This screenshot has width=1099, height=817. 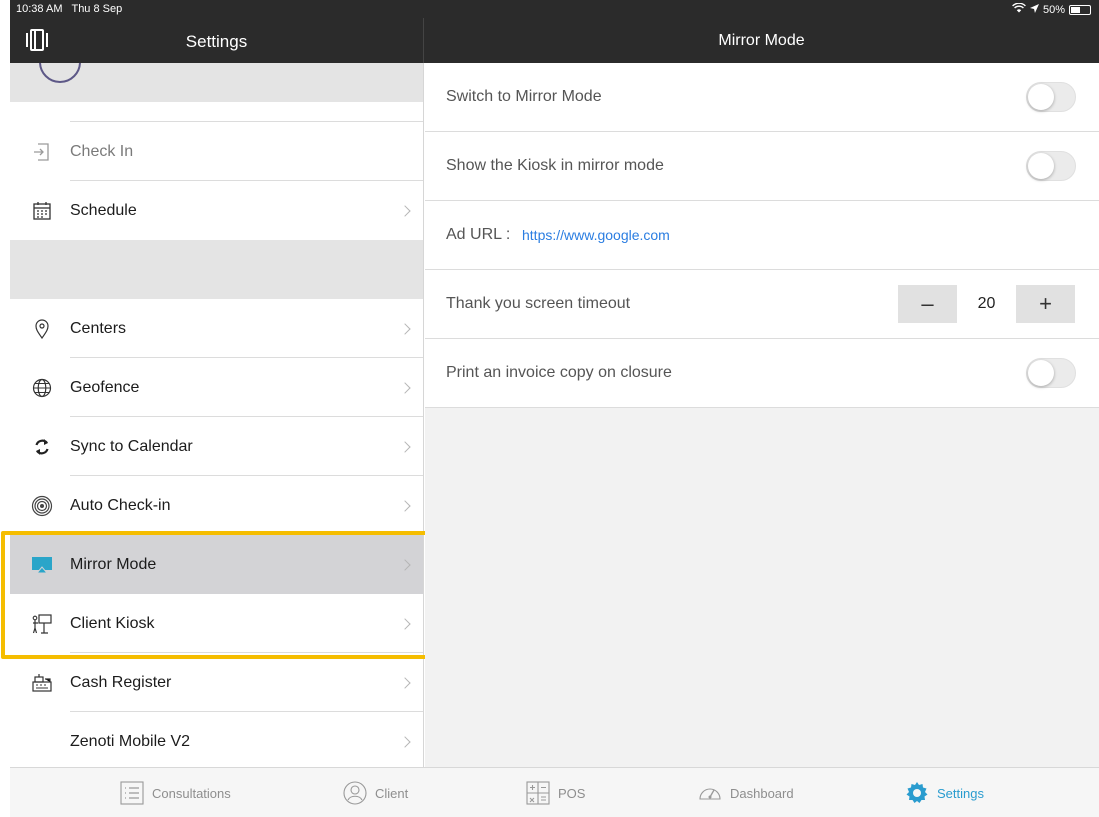 I want to click on wifi-icon, so click(x=1019, y=9).